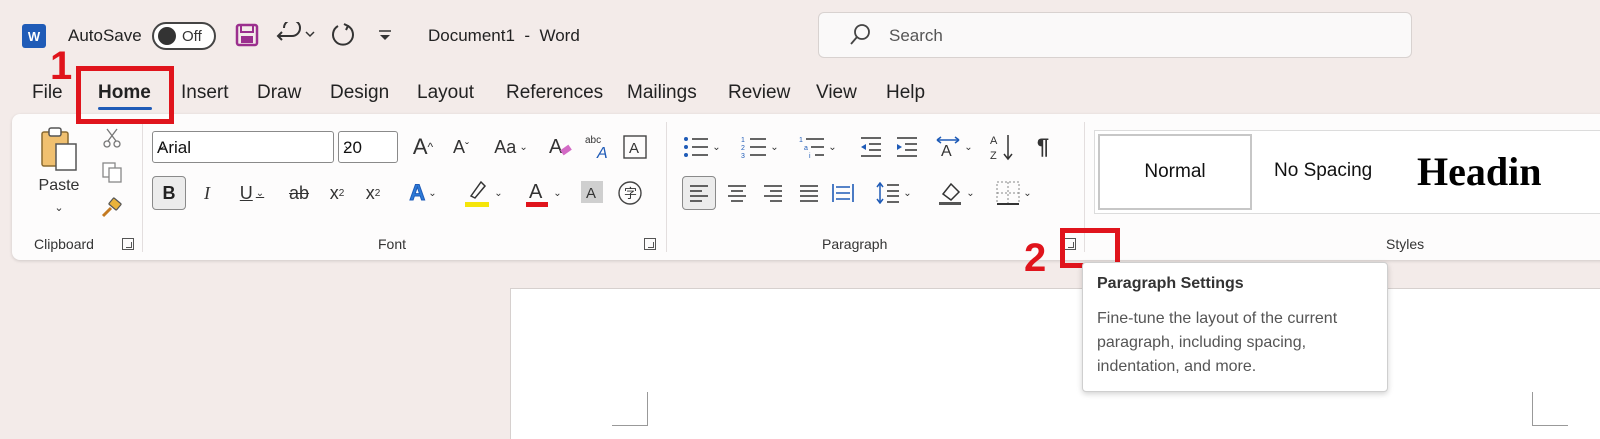  What do you see at coordinates (956, 193) in the screenshot?
I see `shading-icon: ⌄` at bounding box center [956, 193].